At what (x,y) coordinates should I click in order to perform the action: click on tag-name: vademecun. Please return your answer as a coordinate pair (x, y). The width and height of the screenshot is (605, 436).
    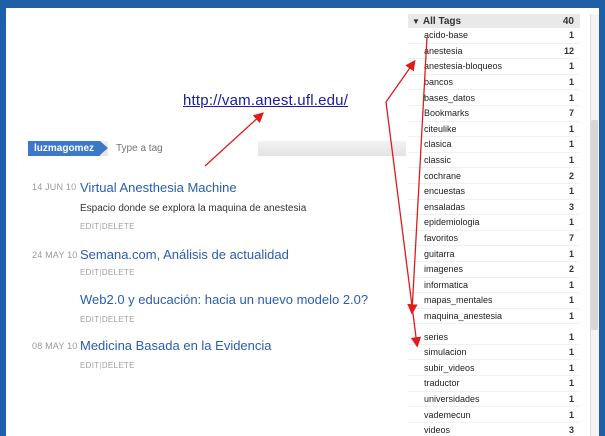
    Looking at the image, I should click on (496, 415).